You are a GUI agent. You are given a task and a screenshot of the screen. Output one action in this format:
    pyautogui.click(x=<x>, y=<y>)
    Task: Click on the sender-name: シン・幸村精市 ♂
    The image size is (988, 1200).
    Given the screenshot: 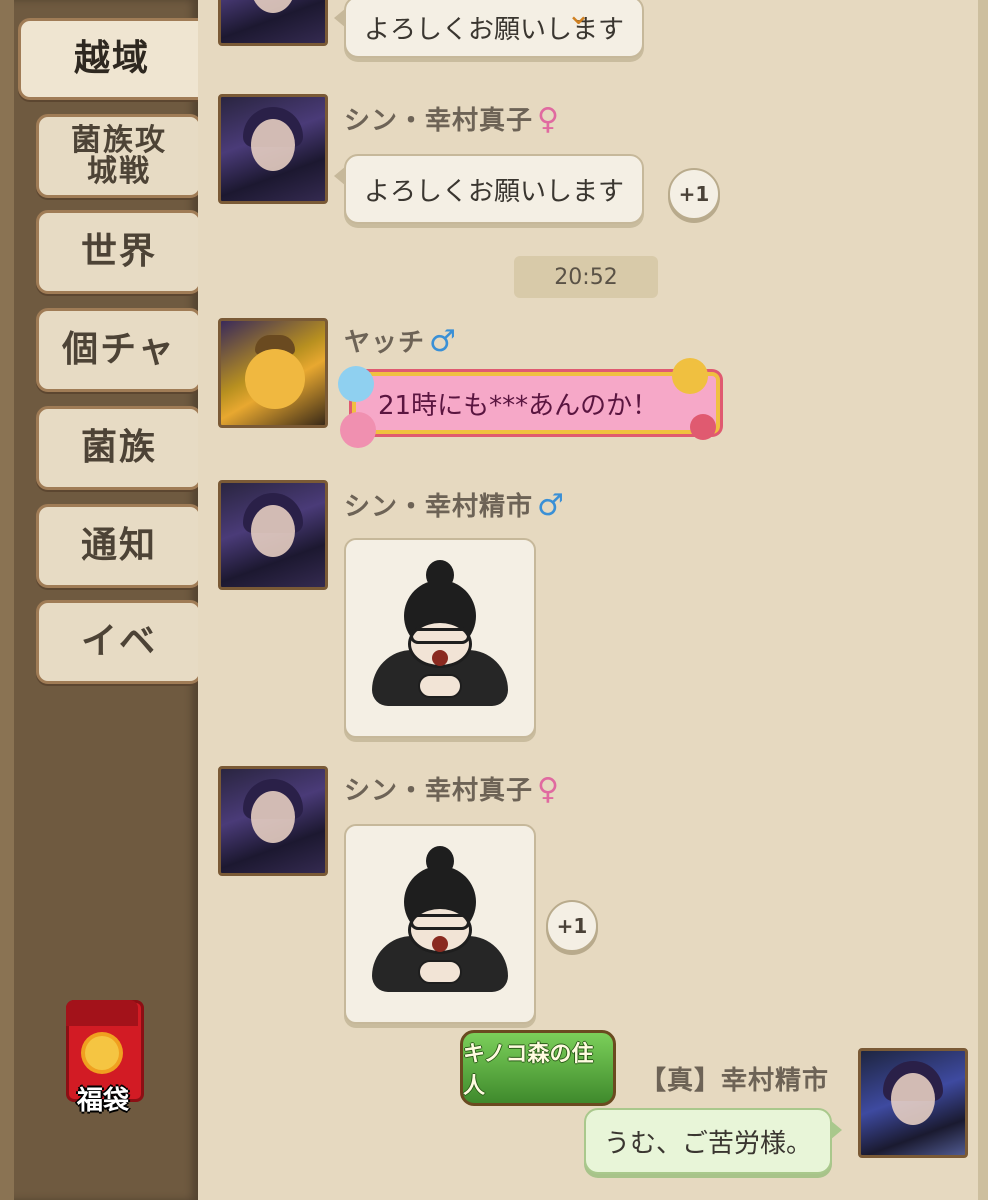 What is the action you would take?
    pyautogui.click(x=454, y=504)
    